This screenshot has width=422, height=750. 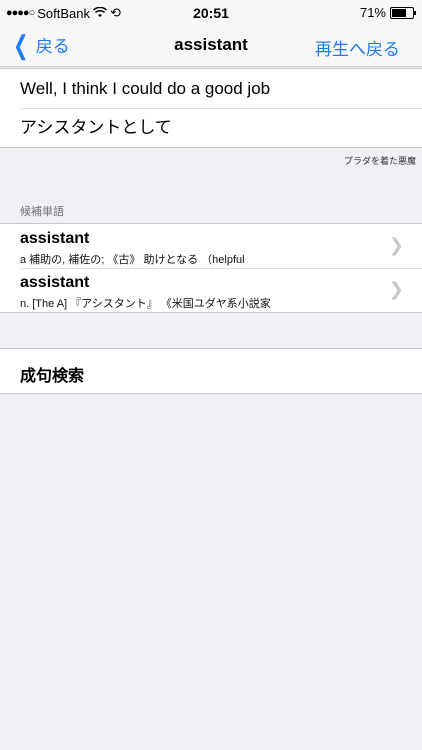 I want to click on battery-percent: 71%, so click(x=372, y=12).